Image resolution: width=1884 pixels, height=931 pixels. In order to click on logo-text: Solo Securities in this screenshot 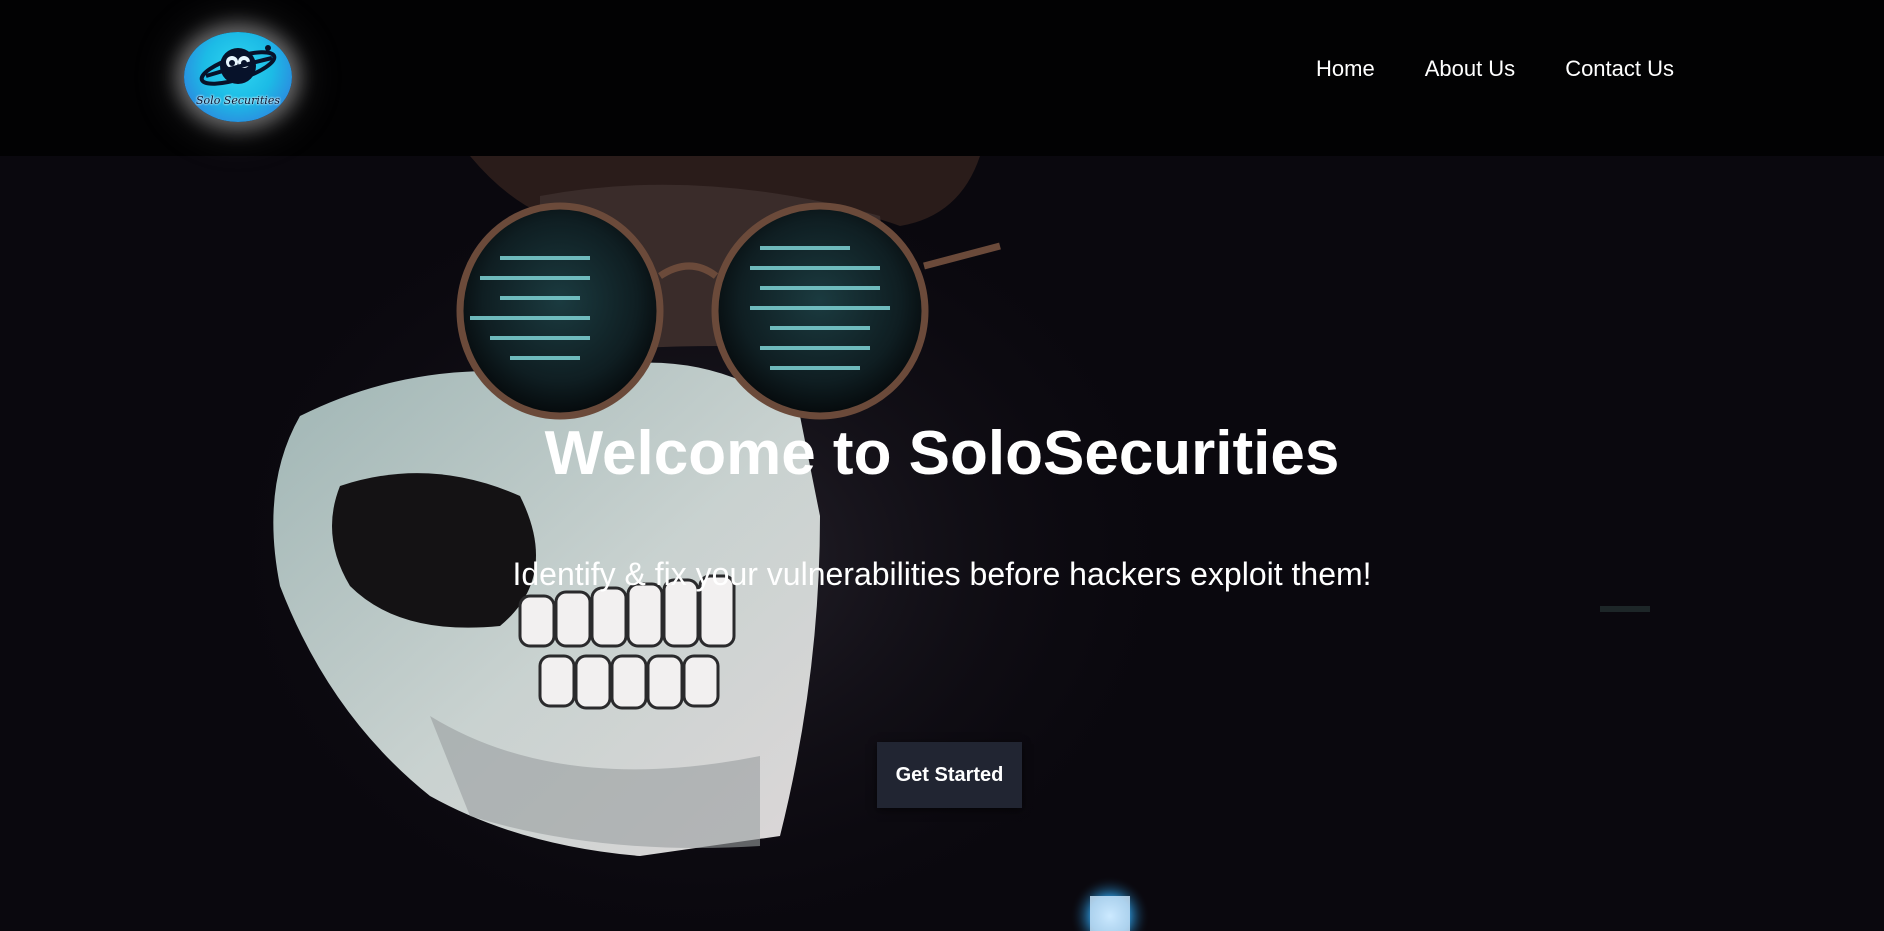, I will do `click(238, 100)`.